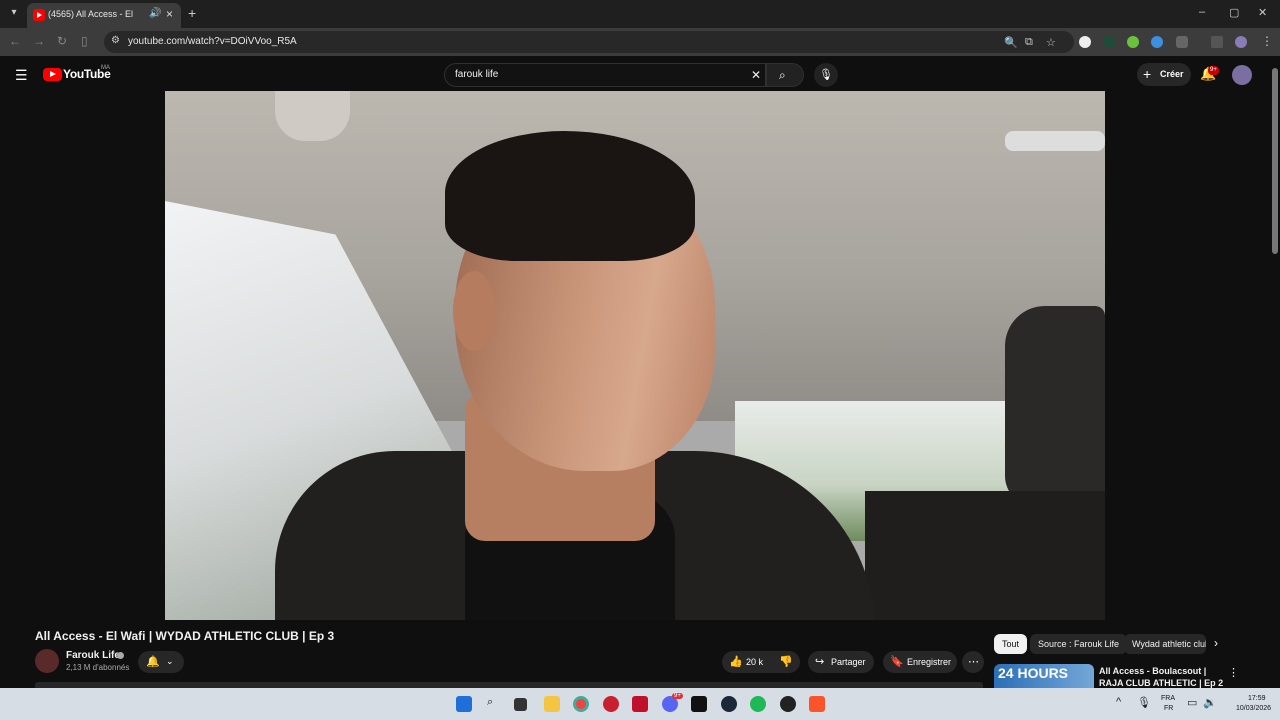  What do you see at coordinates (1210, 702) in the screenshot?
I see `volume-icon: 🔉` at bounding box center [1210, 702].